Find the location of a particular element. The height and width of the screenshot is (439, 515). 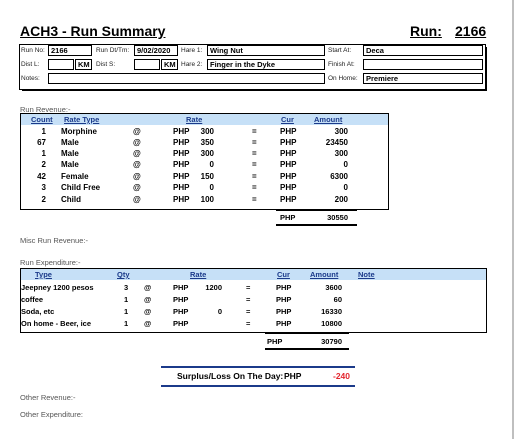

hare2-label: Hare 2: is located at coordinates (192, 64).